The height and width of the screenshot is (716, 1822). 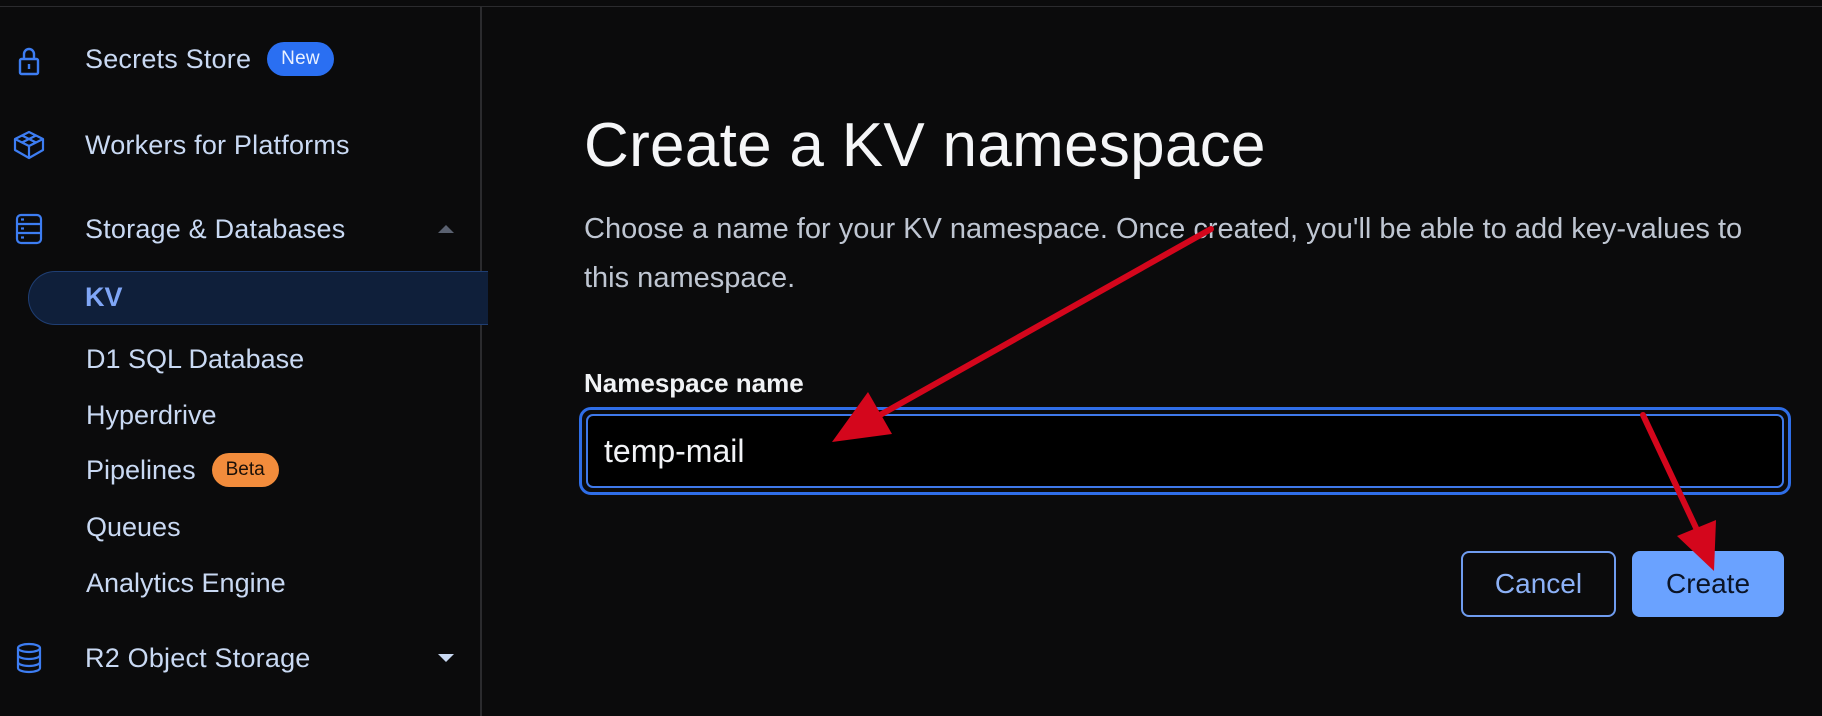 I want to click on page-title: Create a KV namespace, so click(x=925, y=145).